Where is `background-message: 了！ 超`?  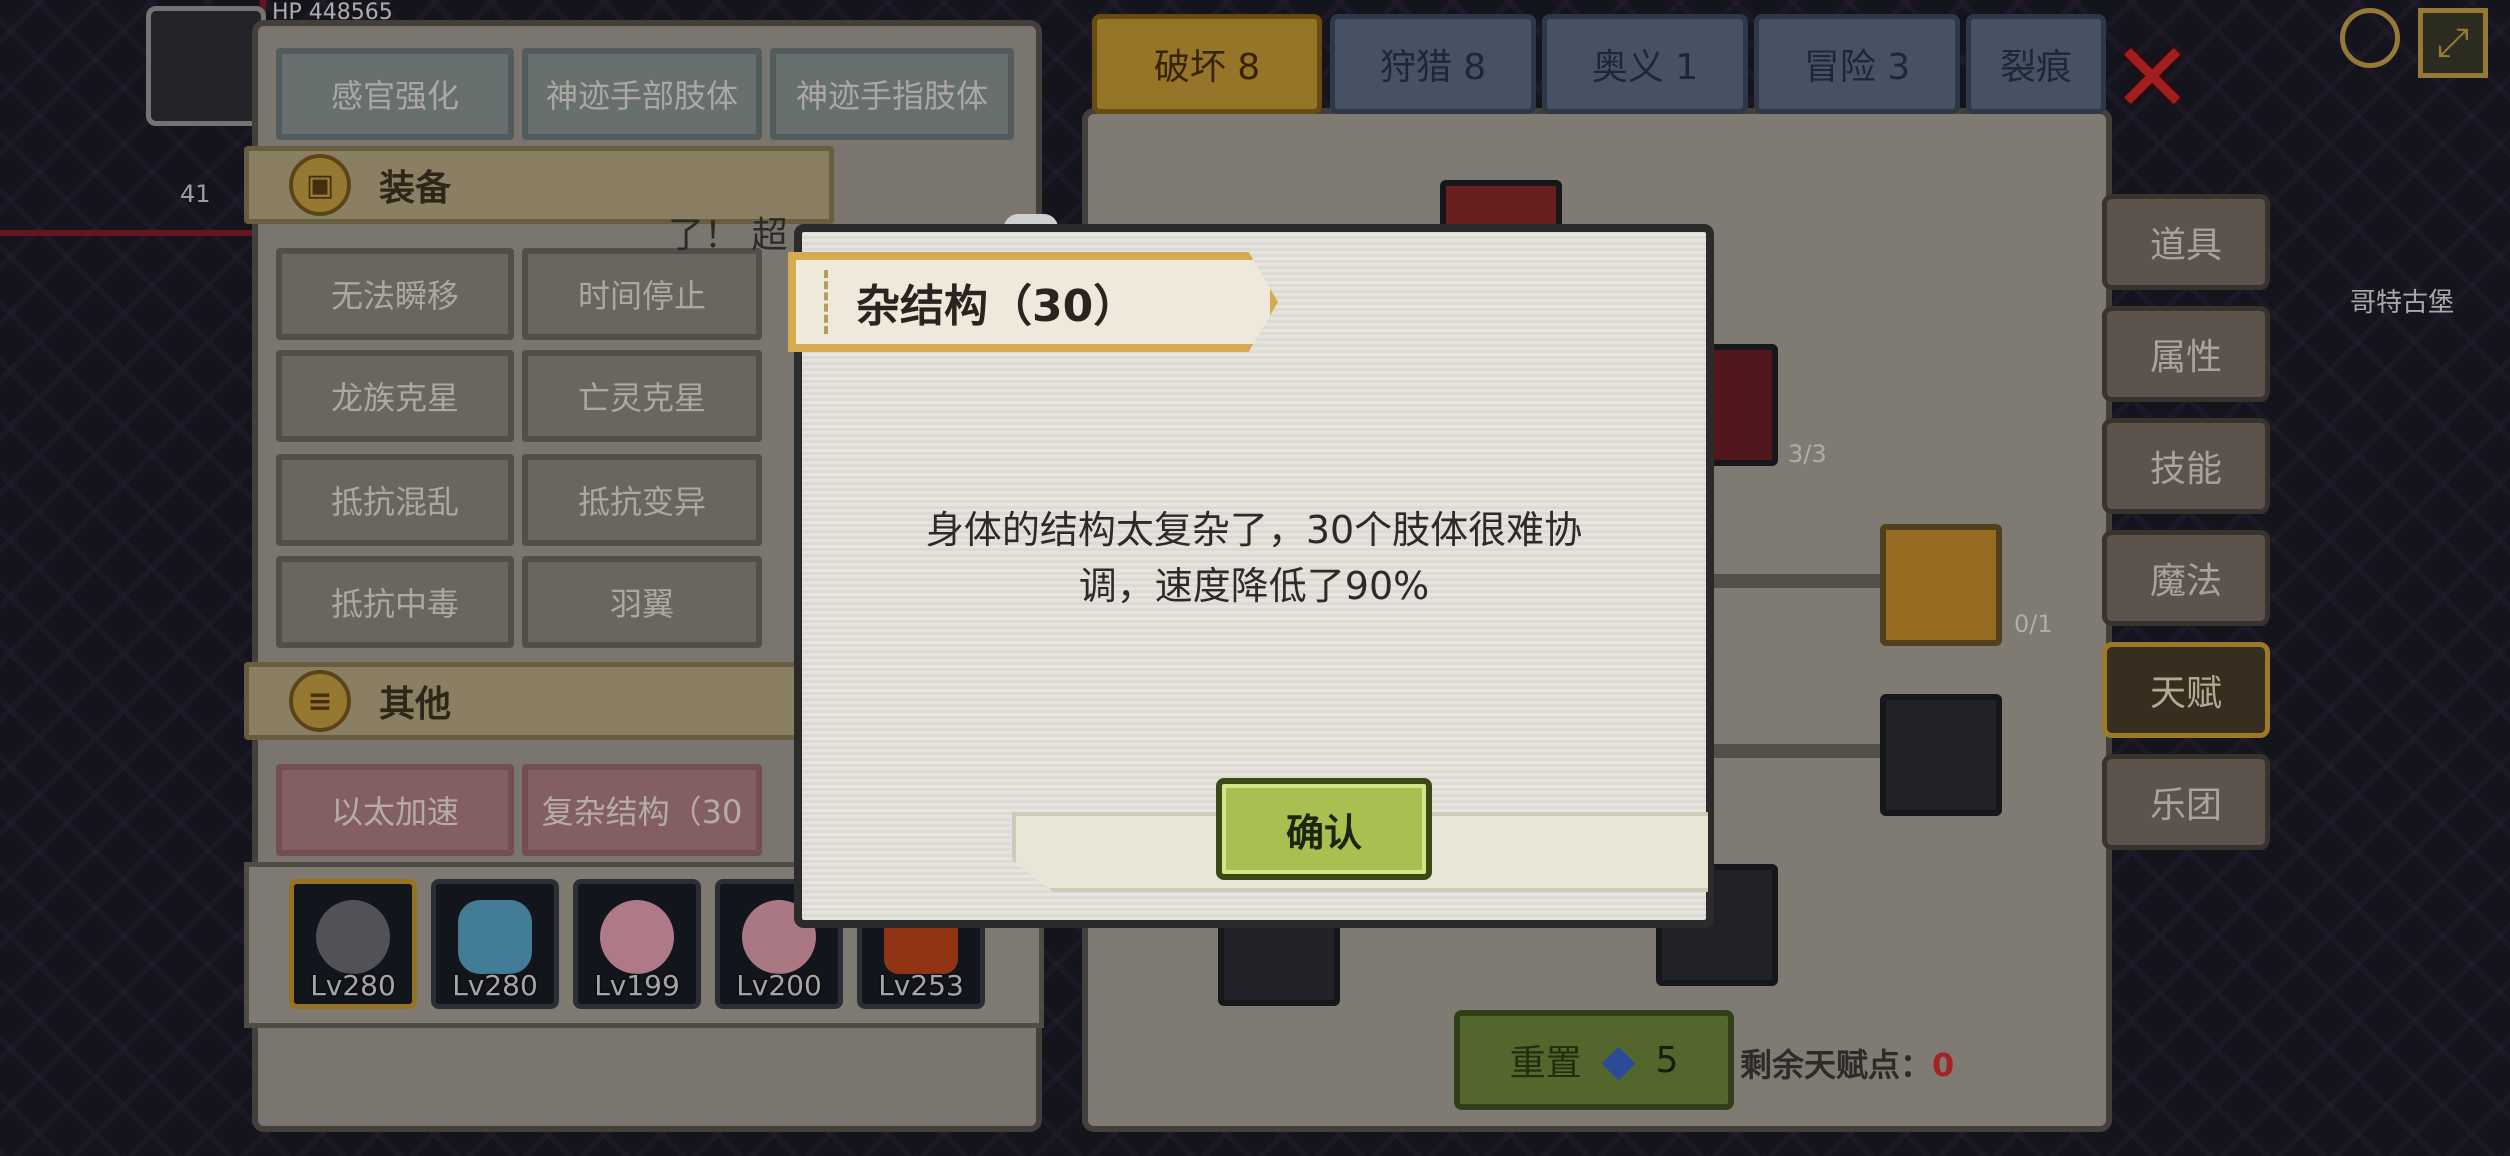
background-message: 了！ 超 is located at coordinates (728, 235).